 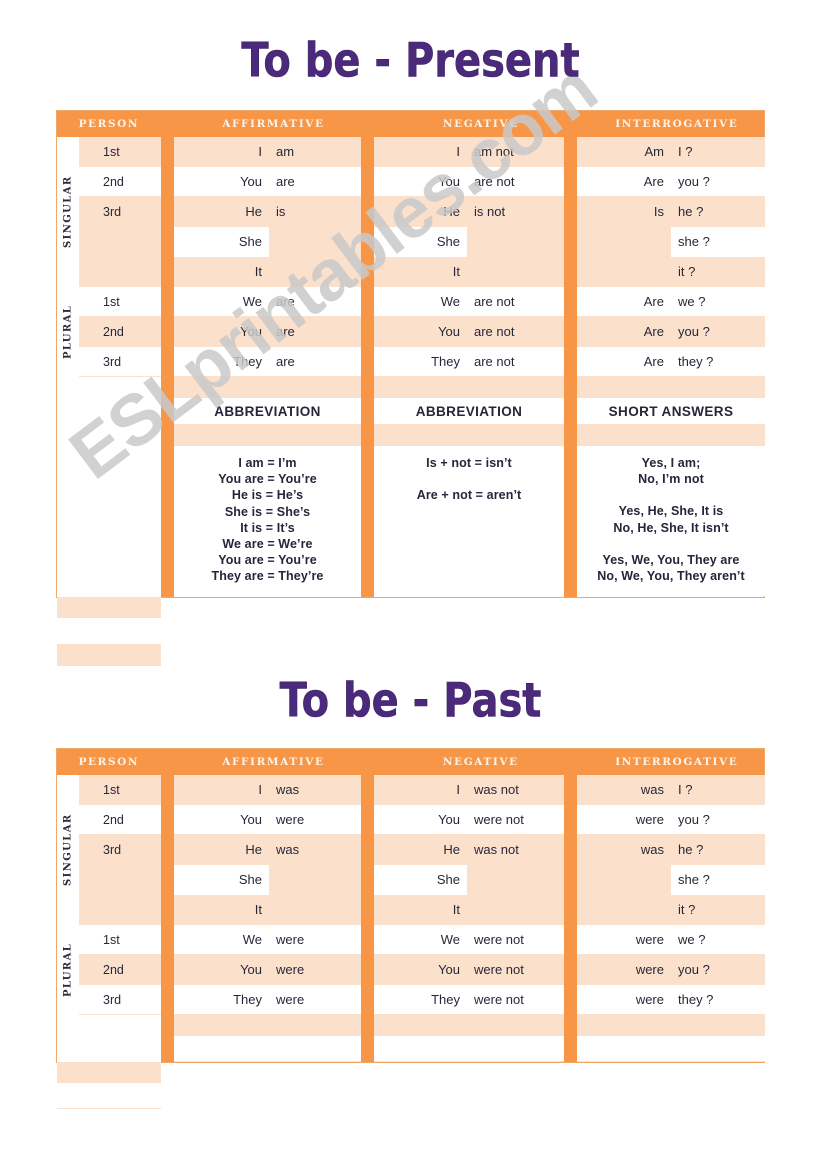 What do you see at coordinates (494, 151) in the screenshot?
I see `verb-cell: am not` at bounding box center [494, 151].